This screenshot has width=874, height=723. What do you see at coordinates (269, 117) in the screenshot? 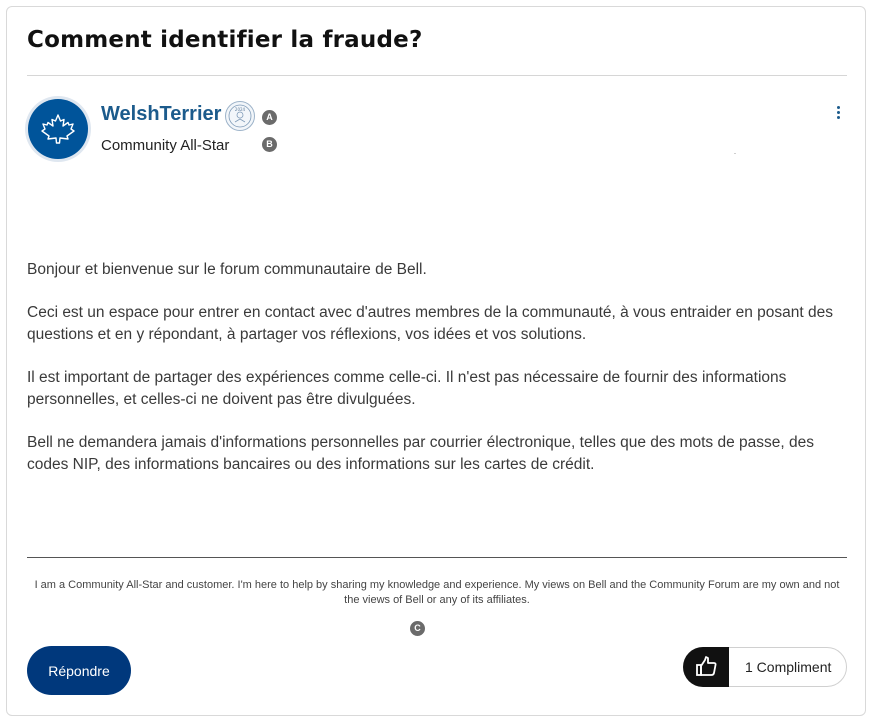
I see `marker-a: A` at bounding box center [269, 117].